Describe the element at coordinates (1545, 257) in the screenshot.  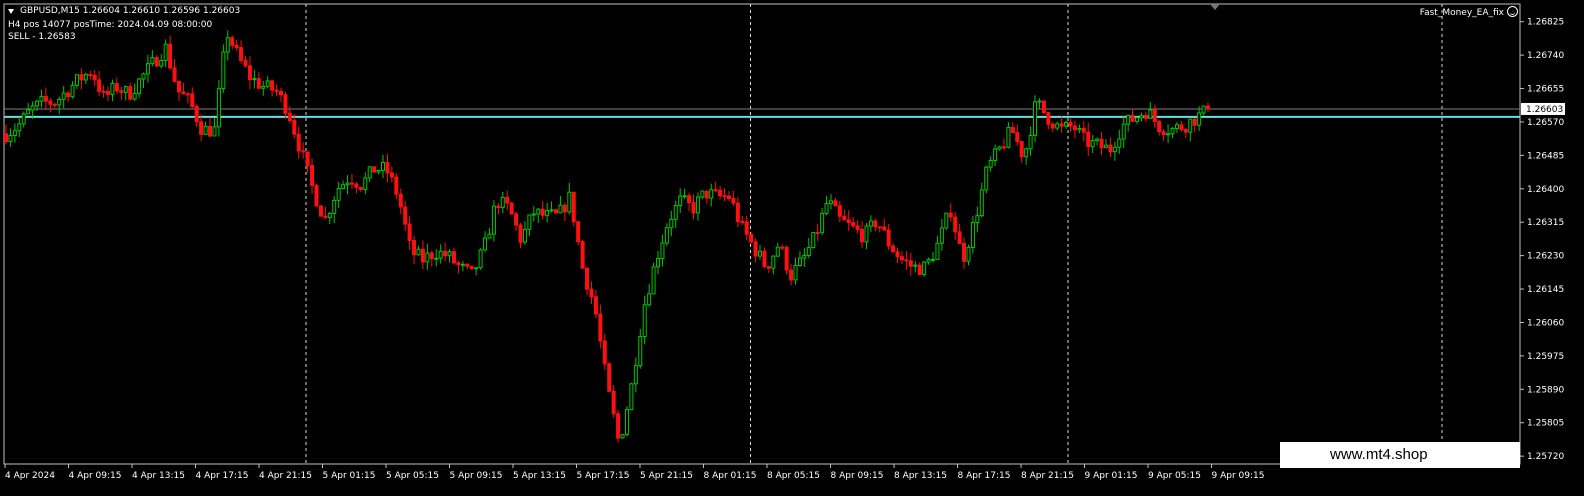
I see `y-tick-label: 1.26230` at that location.